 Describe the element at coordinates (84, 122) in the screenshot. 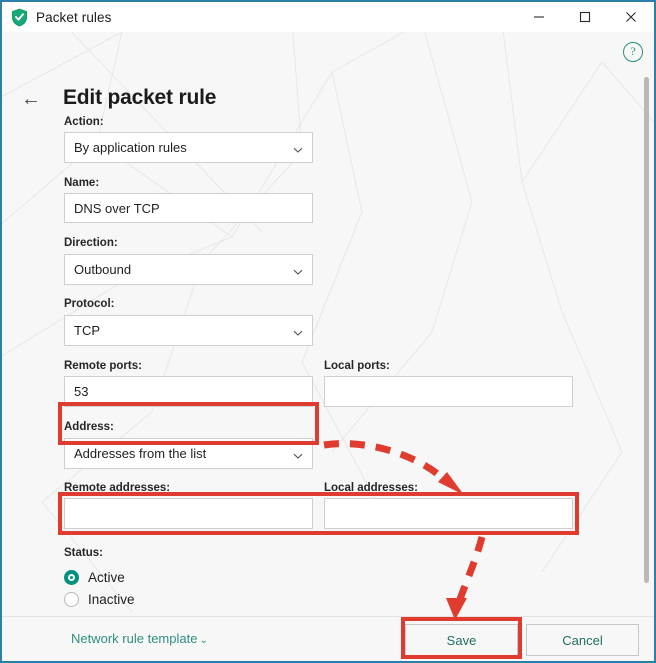

I see `action-label: Action:` at that location.